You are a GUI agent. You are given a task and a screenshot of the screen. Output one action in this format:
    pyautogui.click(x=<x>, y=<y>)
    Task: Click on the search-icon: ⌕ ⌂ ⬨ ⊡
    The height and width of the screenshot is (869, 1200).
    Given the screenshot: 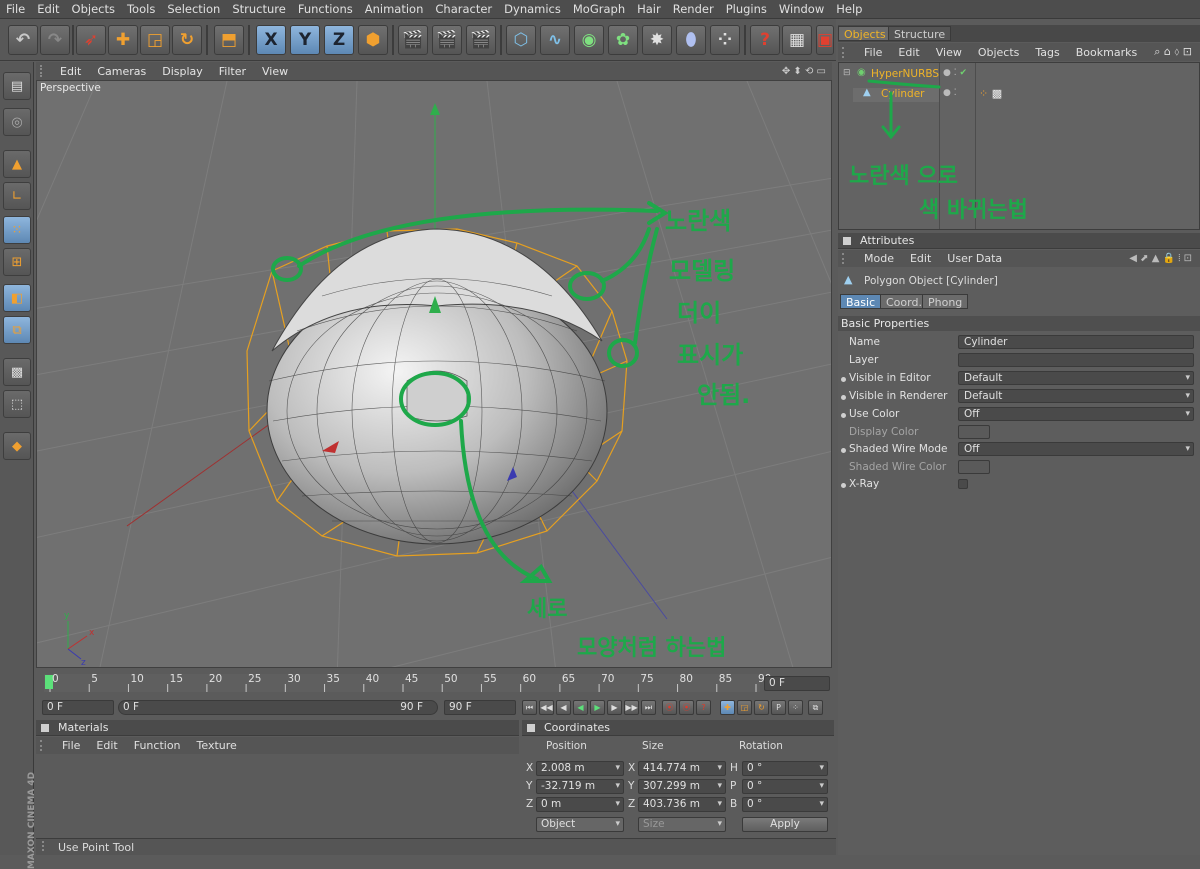 What is the action you would take?
    pyautogui.click(x=1173, y=52)
    